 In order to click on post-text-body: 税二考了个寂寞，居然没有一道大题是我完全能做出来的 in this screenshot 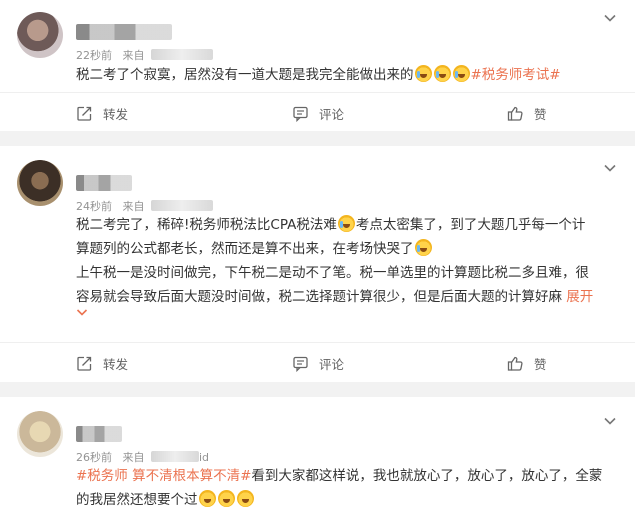, I will do `click(245, 75)`.